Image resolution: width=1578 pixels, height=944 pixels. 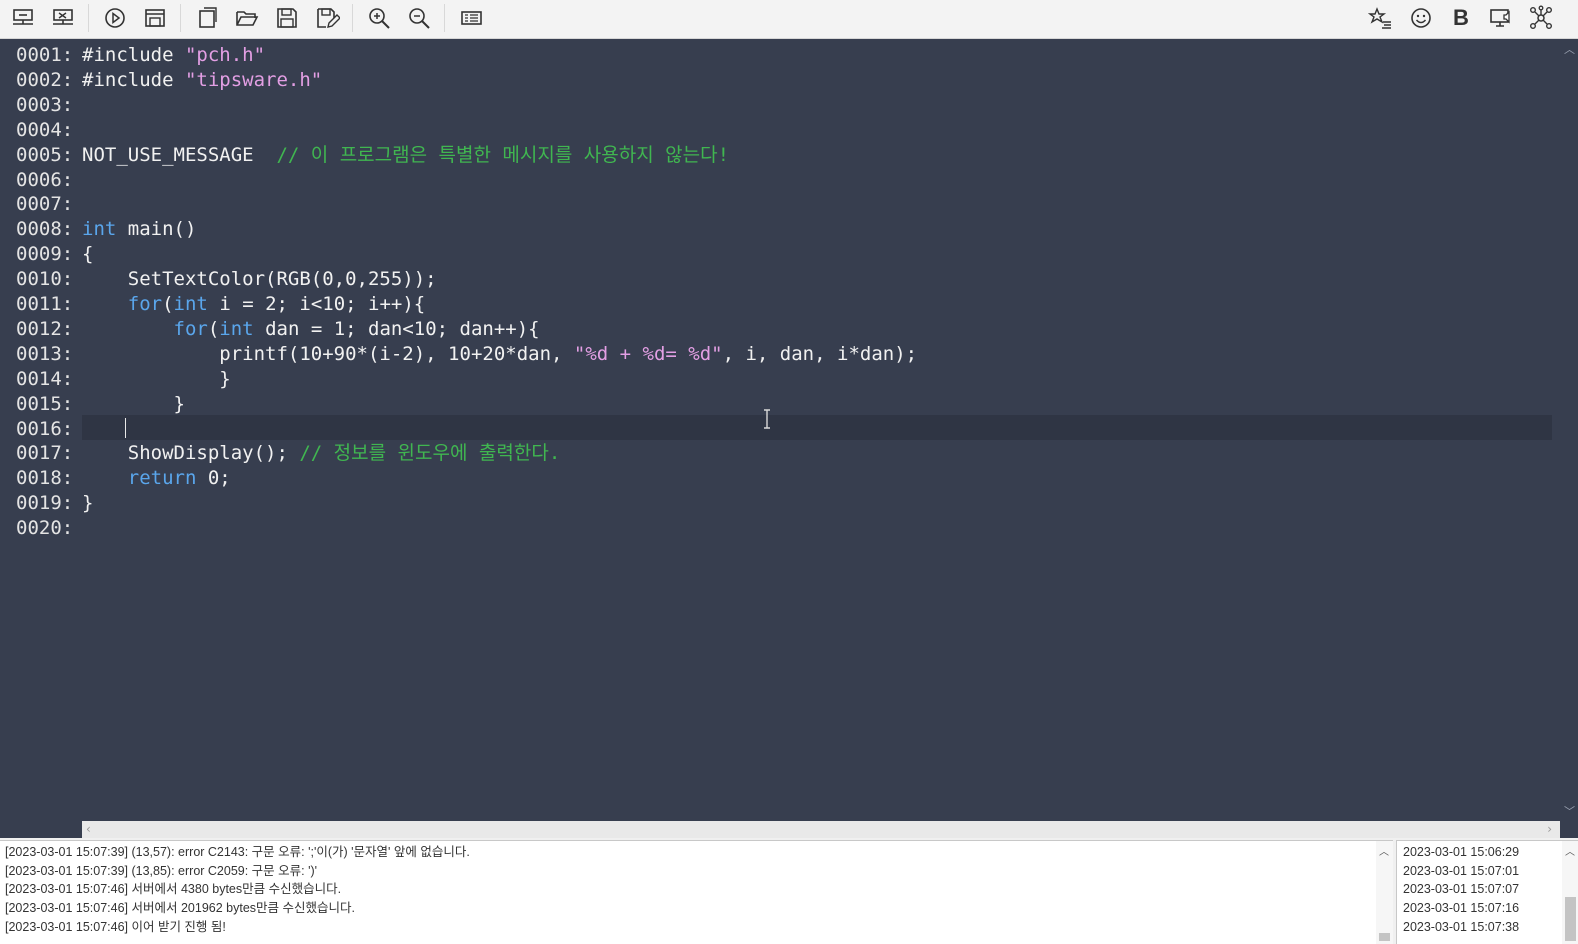 I want to click on favorites-button, so click(x=1381, y=18).